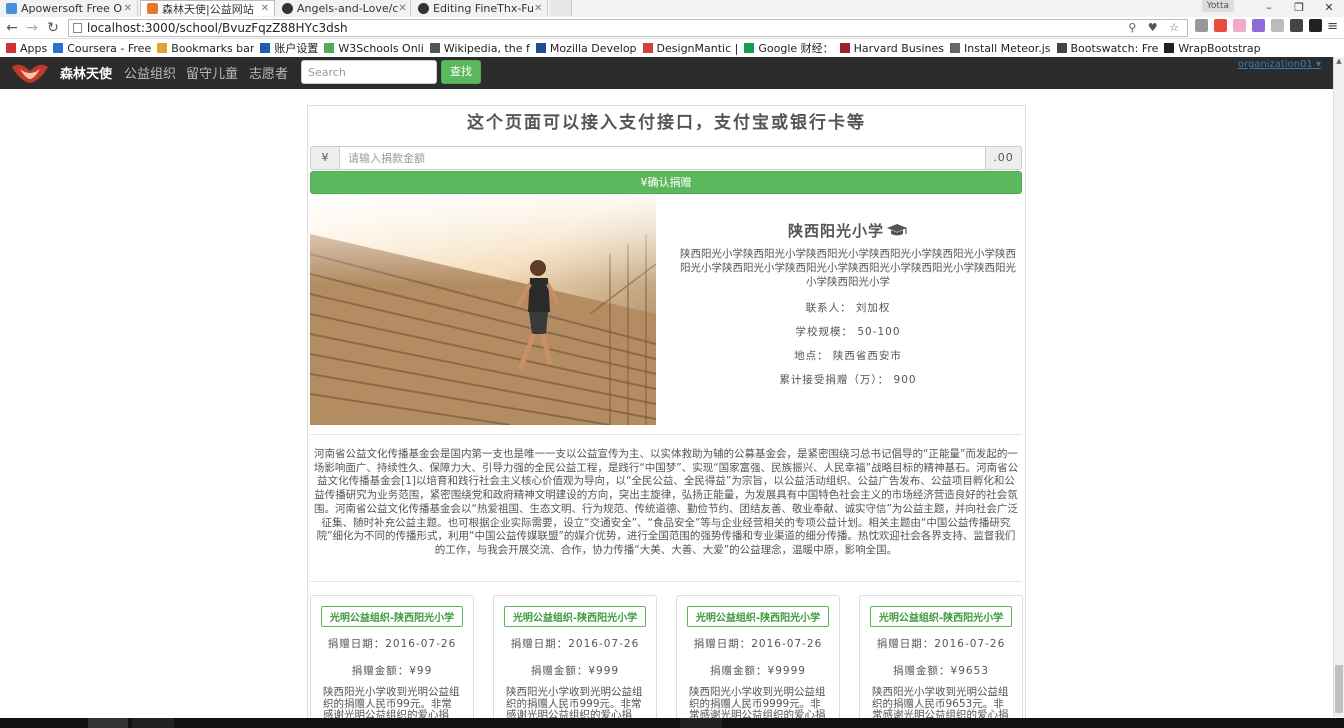 The image size is (1344, 728). Describe the element at coordinates (32, 28) in the screenshot. I see `forward-icon: →` at that location.